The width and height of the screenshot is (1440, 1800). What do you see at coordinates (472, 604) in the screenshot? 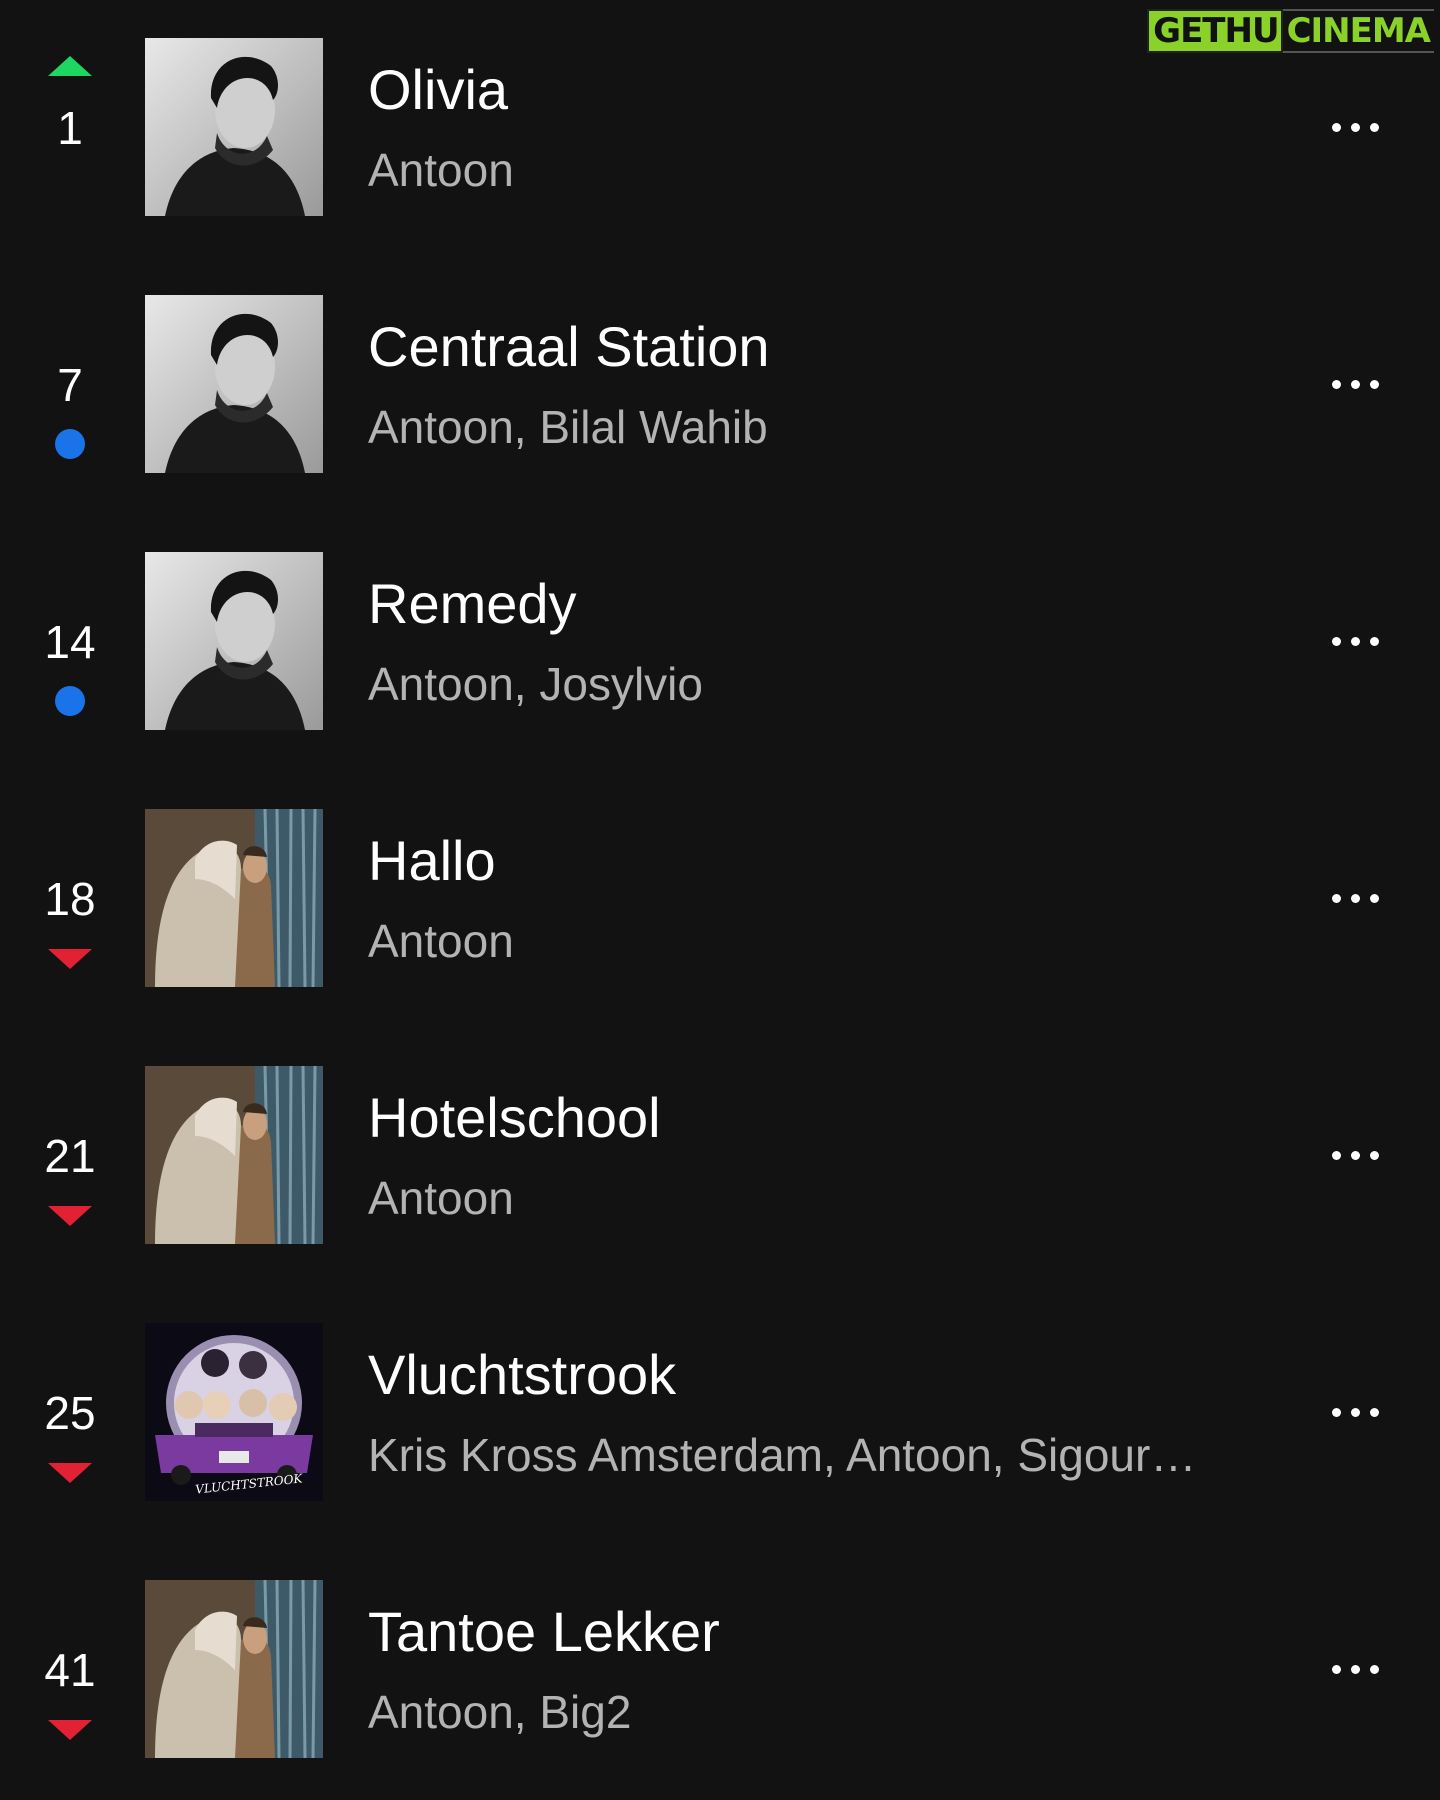
I see `track-title: Remedy` at bounding box center [472, 604].